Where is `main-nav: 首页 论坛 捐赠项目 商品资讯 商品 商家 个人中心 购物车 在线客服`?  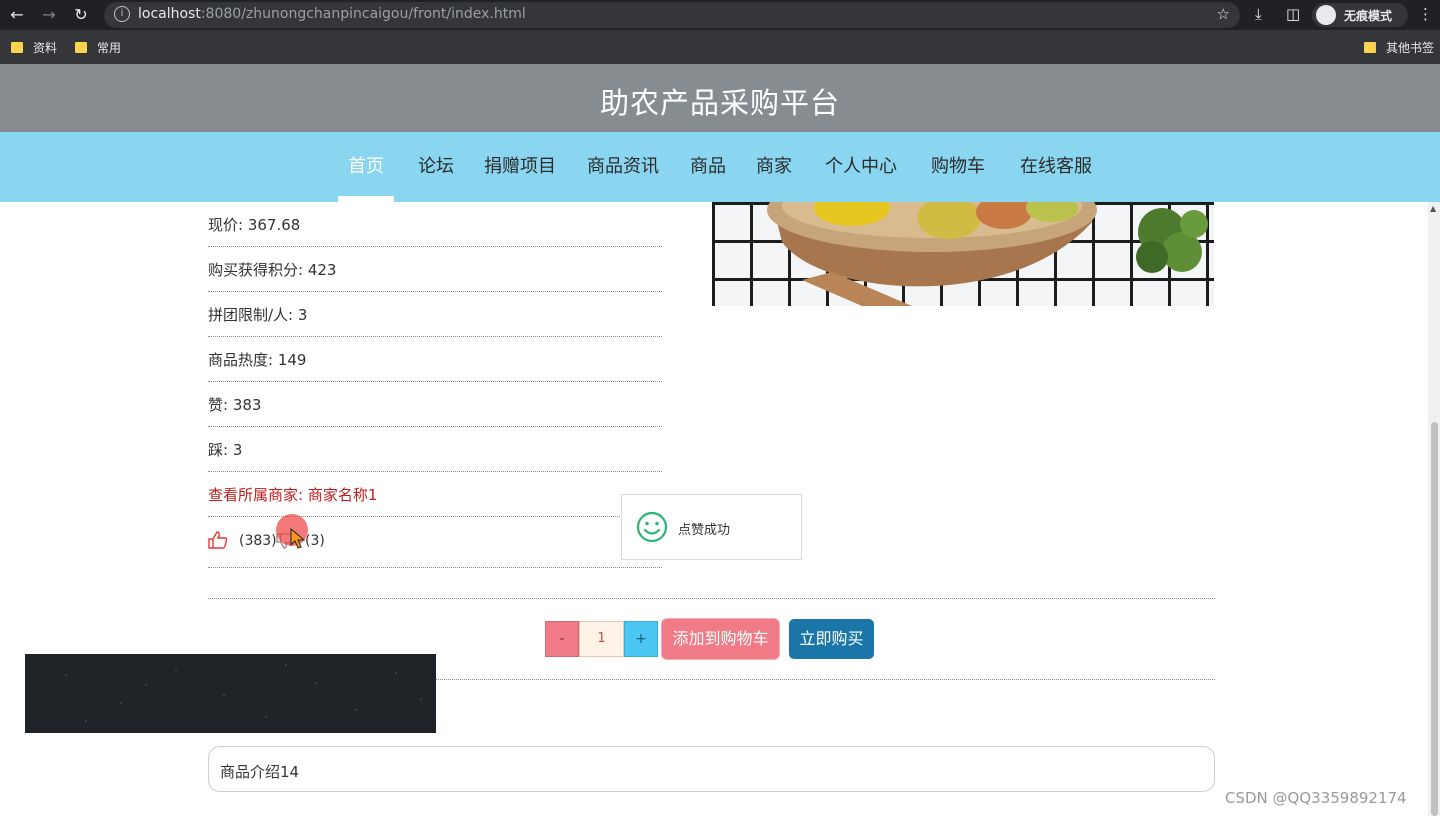 main-nav: 首页 论坛 捐赠项目 商品资讯 商品 商家 个人中心 购物车 在线客服 is located at coordinates (720, 167).